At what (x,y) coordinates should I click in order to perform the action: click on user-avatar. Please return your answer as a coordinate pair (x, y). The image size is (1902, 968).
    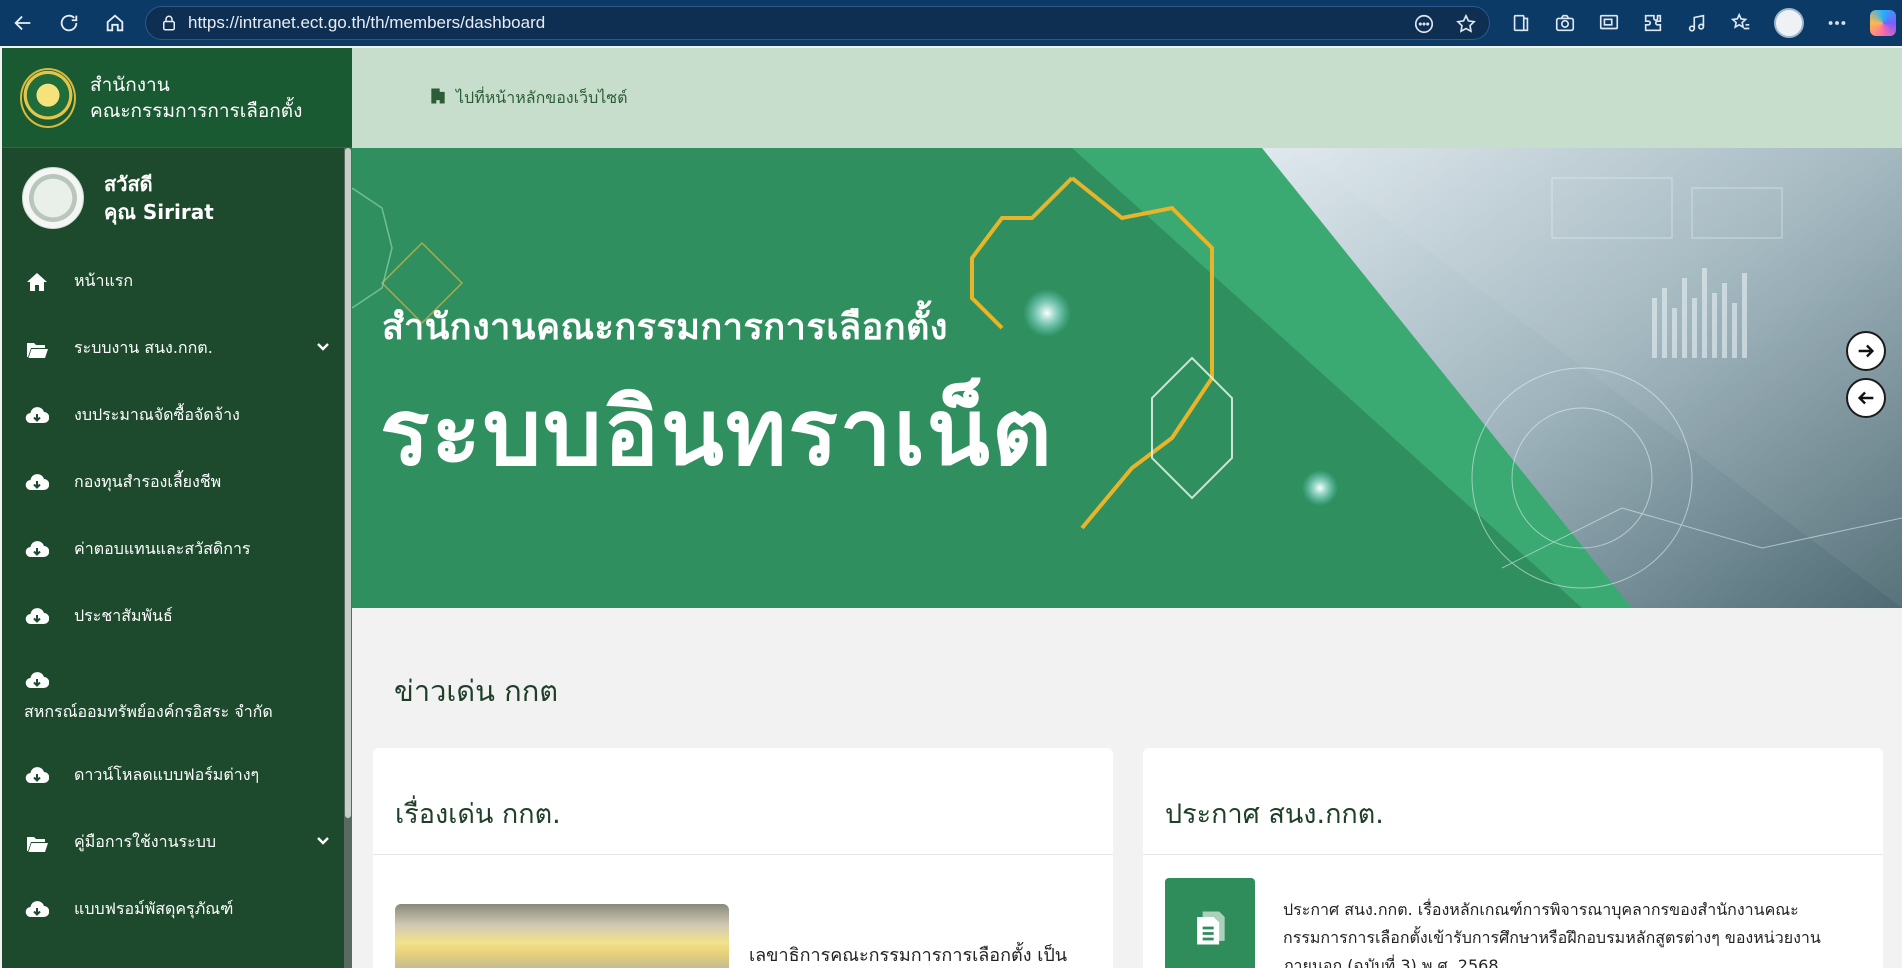
    Looking at the image, I should click on (53, 198).